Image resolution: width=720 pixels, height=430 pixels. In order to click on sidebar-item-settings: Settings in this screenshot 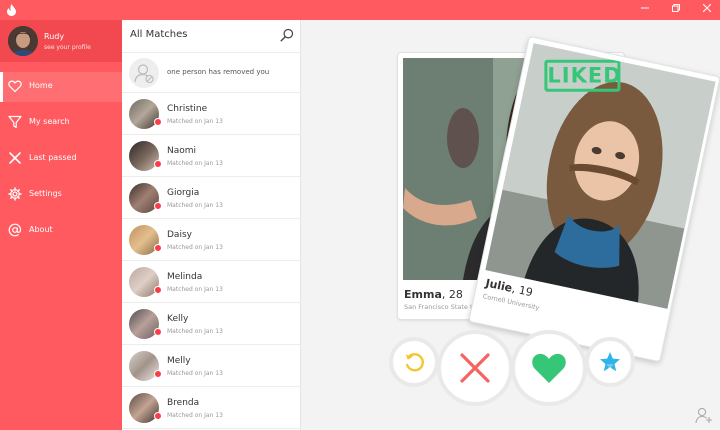, I will do `click(61, 195)`.